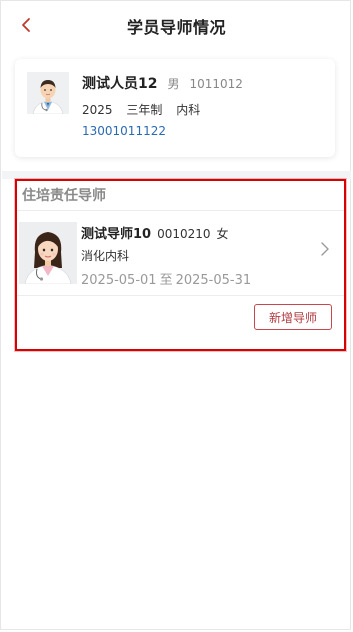 The width and height of the screenshot is (353, 632). What do you see at coordinates (176, 175) in the screenshot?
I see `section-separator` at bounding box center [176, 175].